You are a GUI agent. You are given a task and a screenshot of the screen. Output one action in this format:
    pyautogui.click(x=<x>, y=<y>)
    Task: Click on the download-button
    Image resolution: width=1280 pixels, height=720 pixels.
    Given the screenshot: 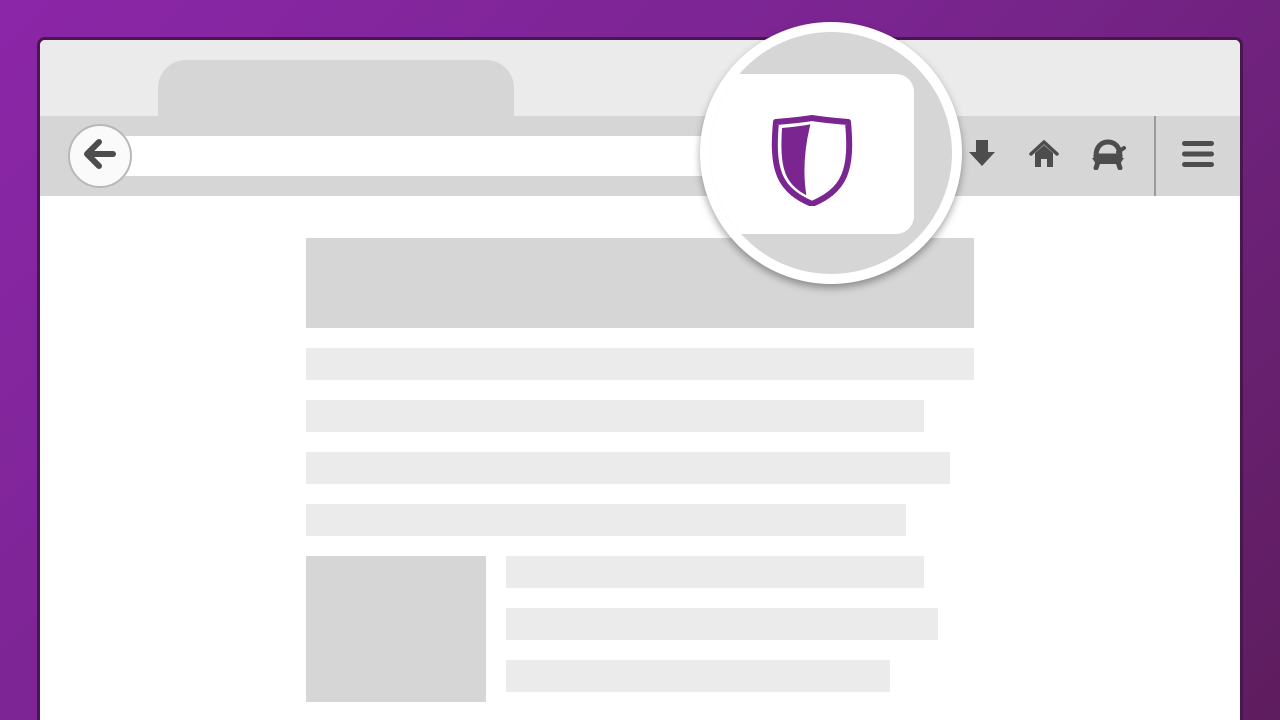 What is the action you would take?
    pyautogui.click(x=982, y=156)
    